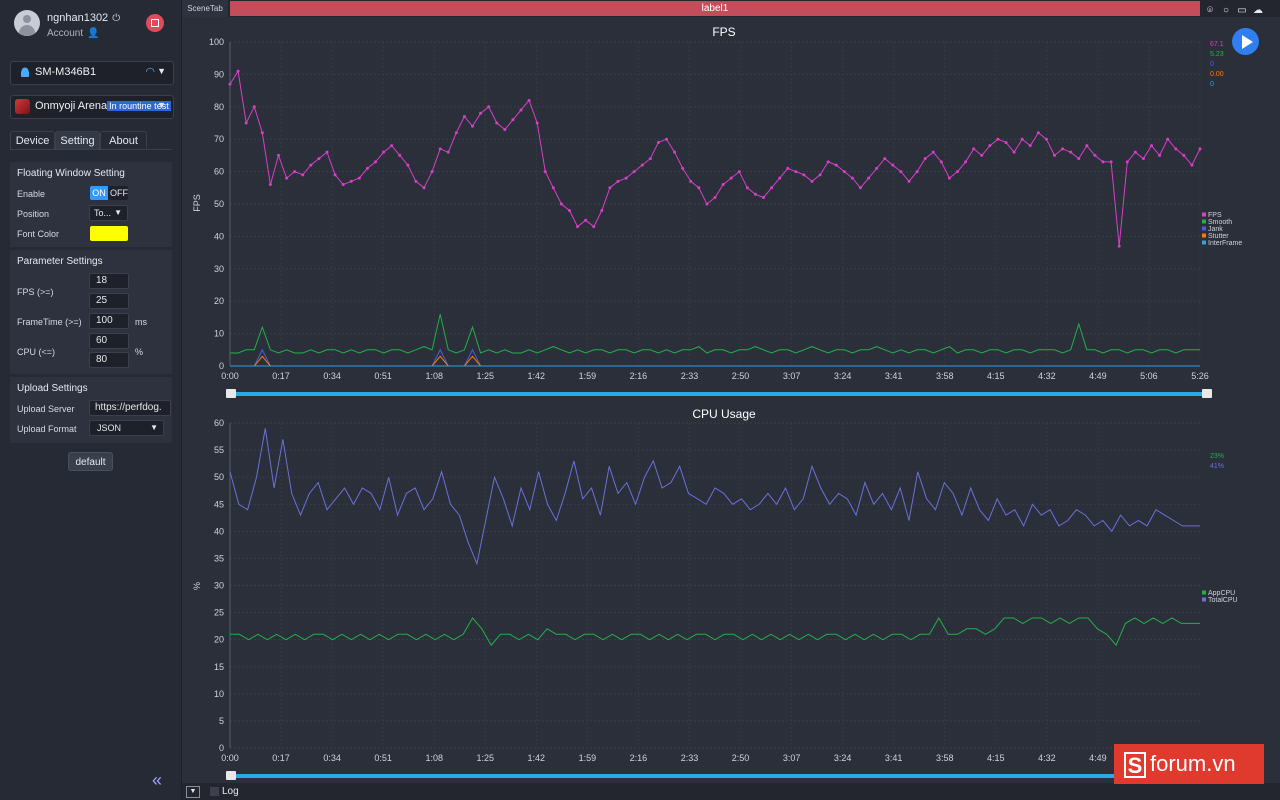 The height and width of the screenshot is (800, 1280). What do you see at coordinates (27, 23) in the screenshot?
I see `avatar` at bounding box center [27, 23].